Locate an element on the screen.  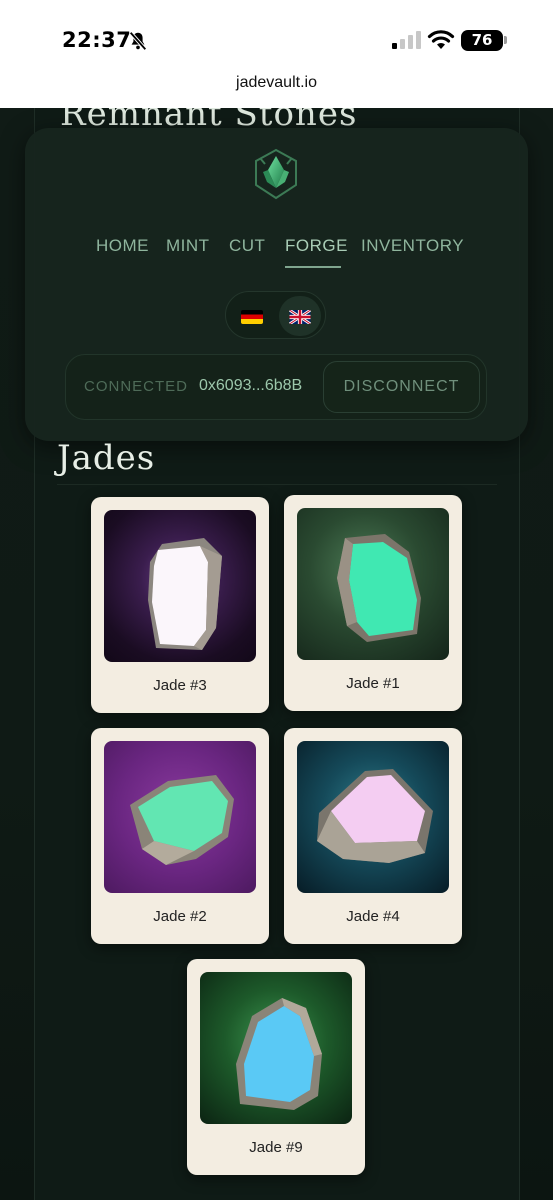
wallet-status: CONNECTED is located at coordinates (136, 386).